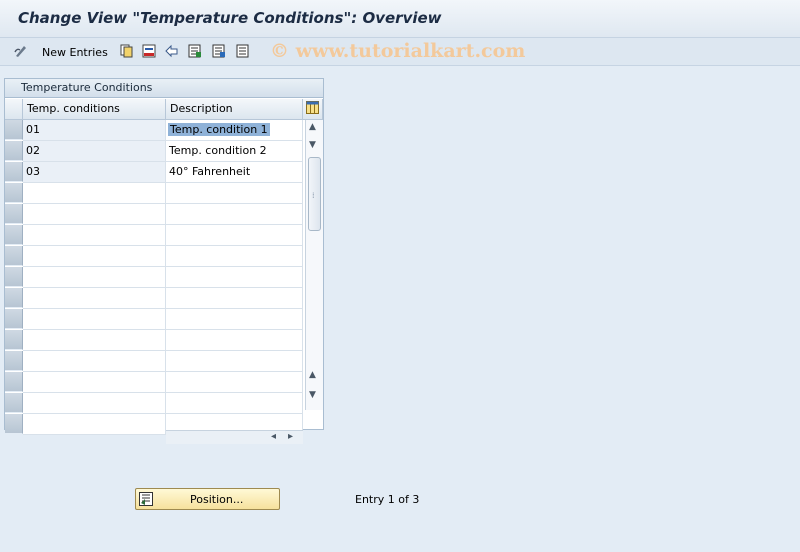 Image resolution: width=800 pixels, height=552 pixels. What do you see at coordinates (387, 499) in the screenshot?
I see `entry-counter: Entry 1 of 3` at bounding box center [387, 499].